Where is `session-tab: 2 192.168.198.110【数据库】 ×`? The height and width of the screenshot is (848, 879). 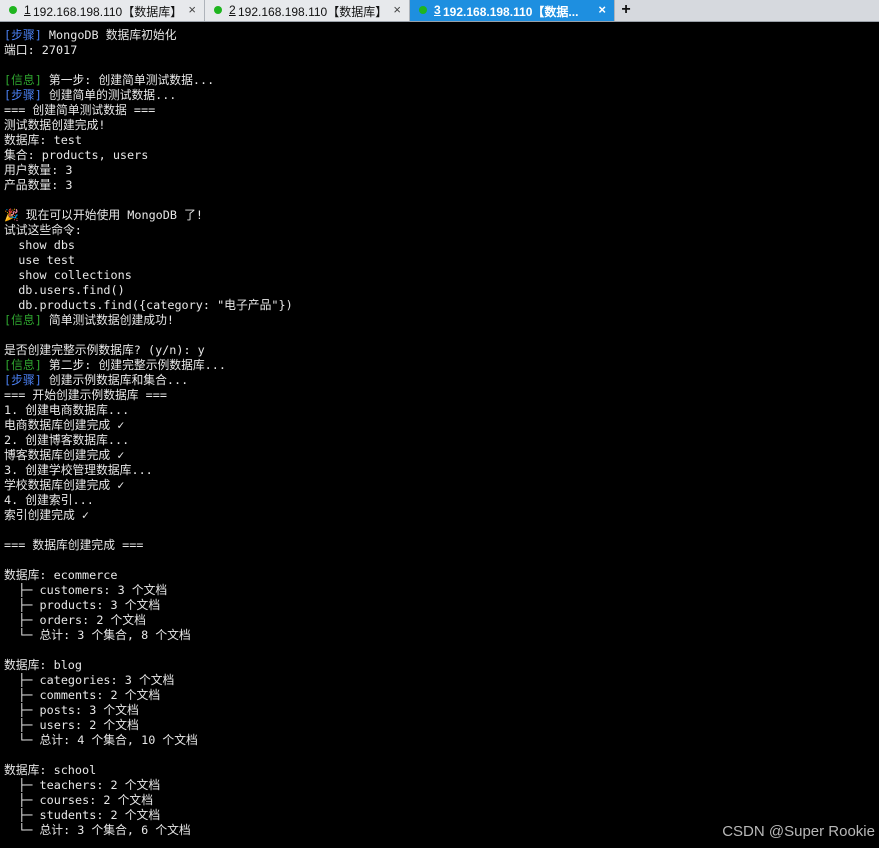
session-tab: 2 192.168.198.110【数据库】 × is located at coordinates (307, 10).